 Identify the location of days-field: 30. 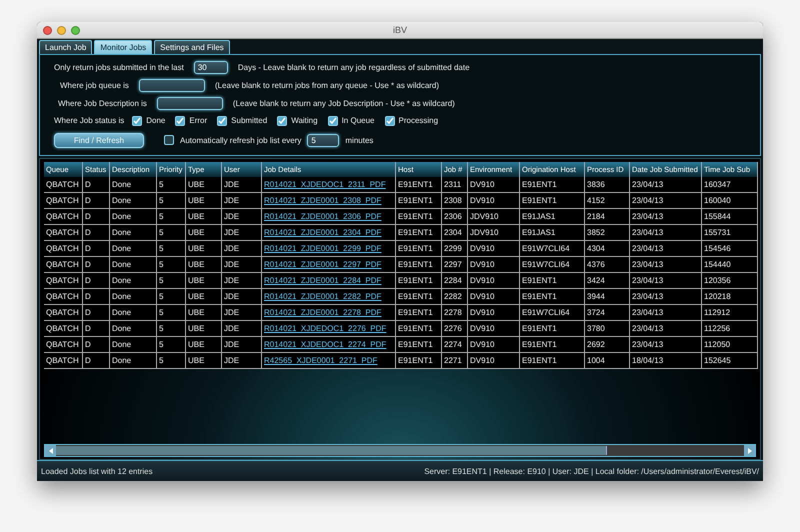
(211, 67).